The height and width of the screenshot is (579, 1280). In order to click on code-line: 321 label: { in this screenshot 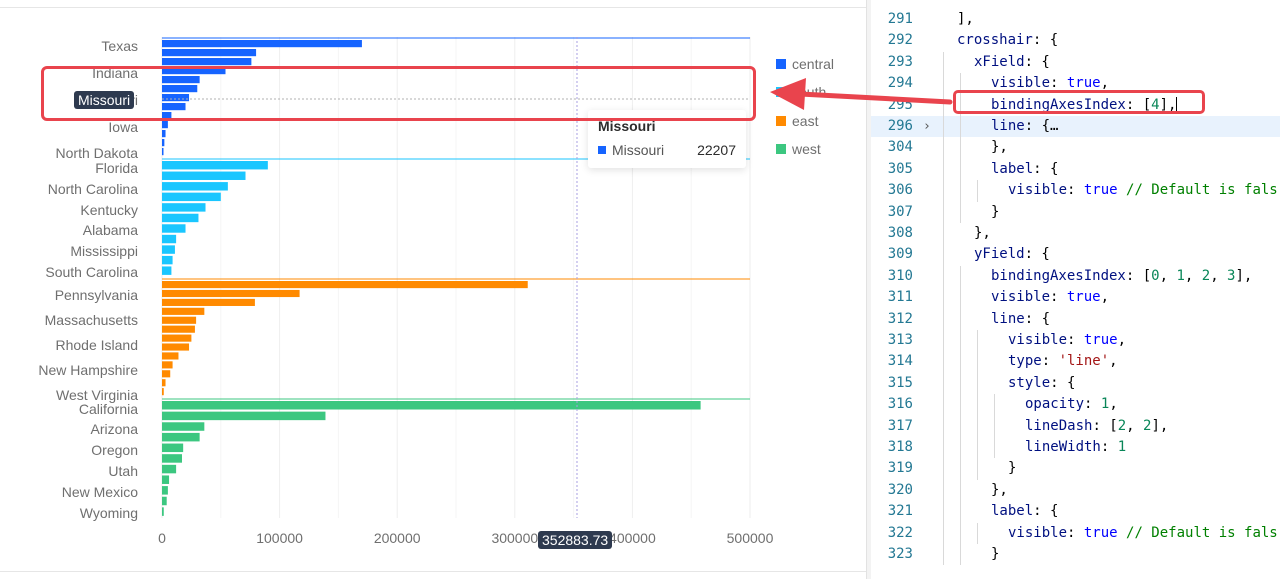, I will do `click(1075, 511)`.